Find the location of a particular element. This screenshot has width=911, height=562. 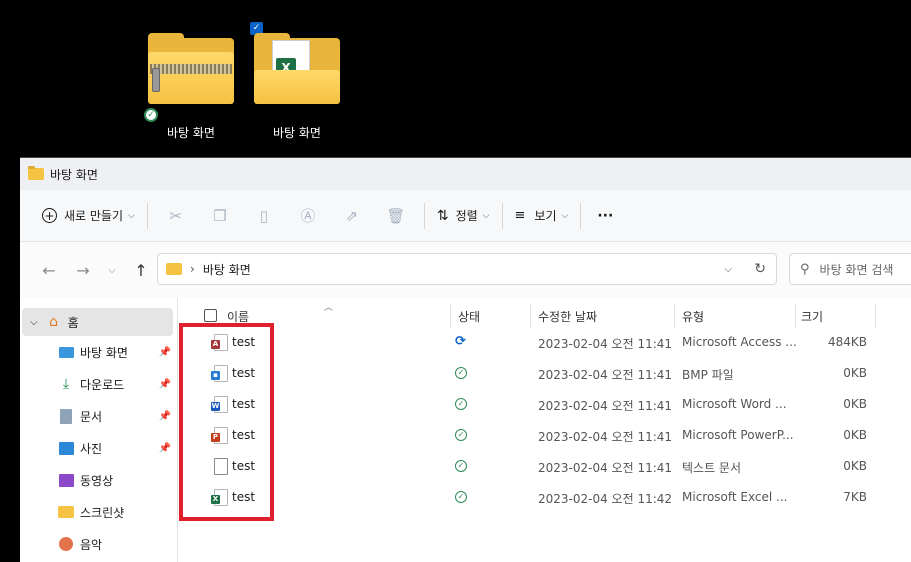

download-icon: ⤓ is located at coordinates (66, 384).